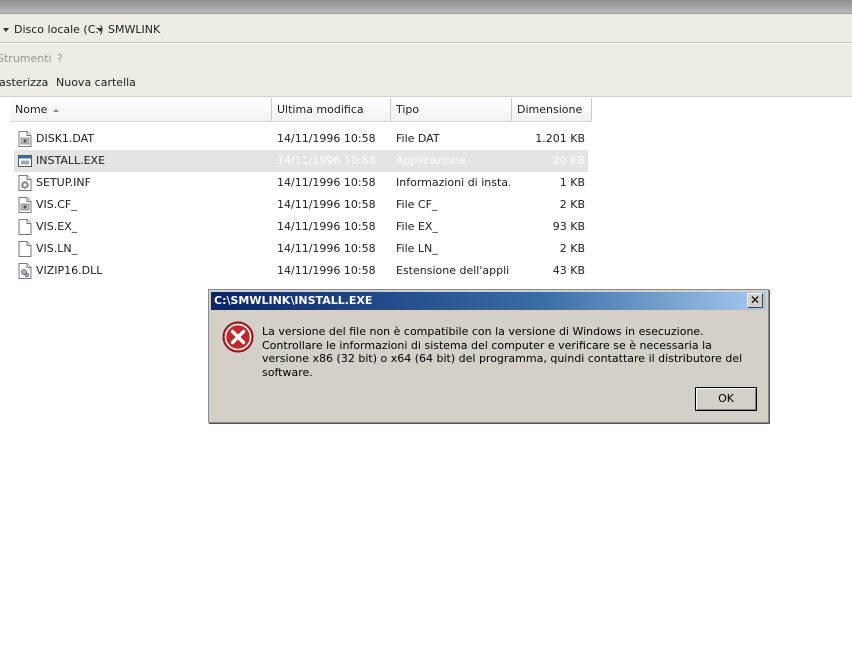 This screenshot has height=646, width=852. Describe the element at coordinates (25, 271) in the screenshot. I see `dll-file-icon` at that location.